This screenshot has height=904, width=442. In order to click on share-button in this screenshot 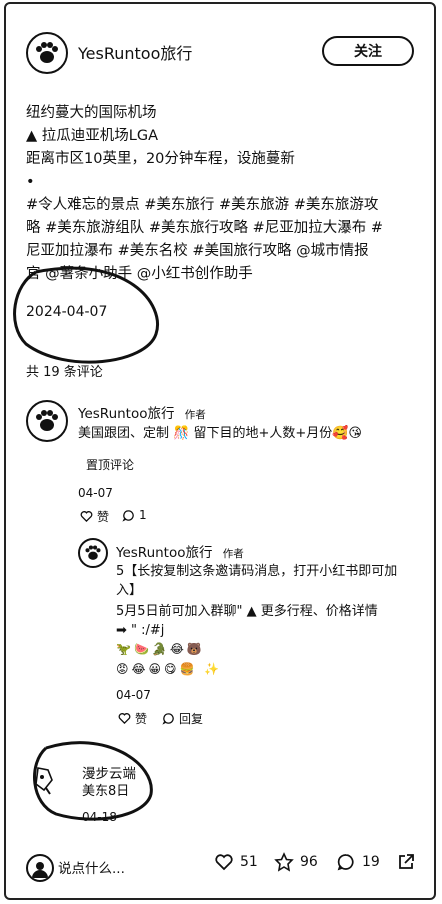, I will do `click(406, 862)`.